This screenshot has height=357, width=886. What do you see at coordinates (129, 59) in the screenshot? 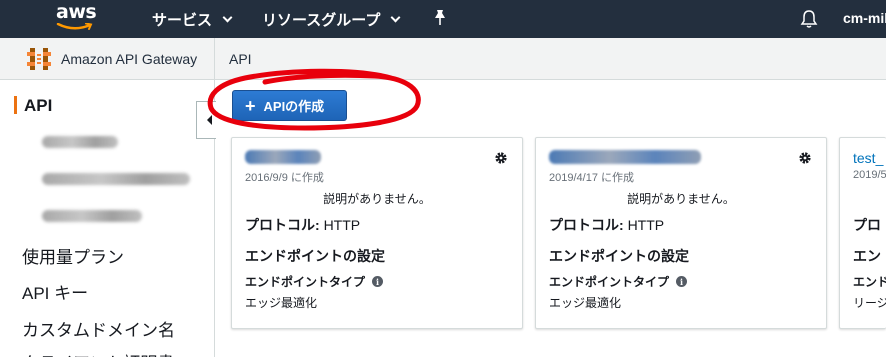
I see `service-name-link: Amazon API Gateway` at bounding box center [129, 59].